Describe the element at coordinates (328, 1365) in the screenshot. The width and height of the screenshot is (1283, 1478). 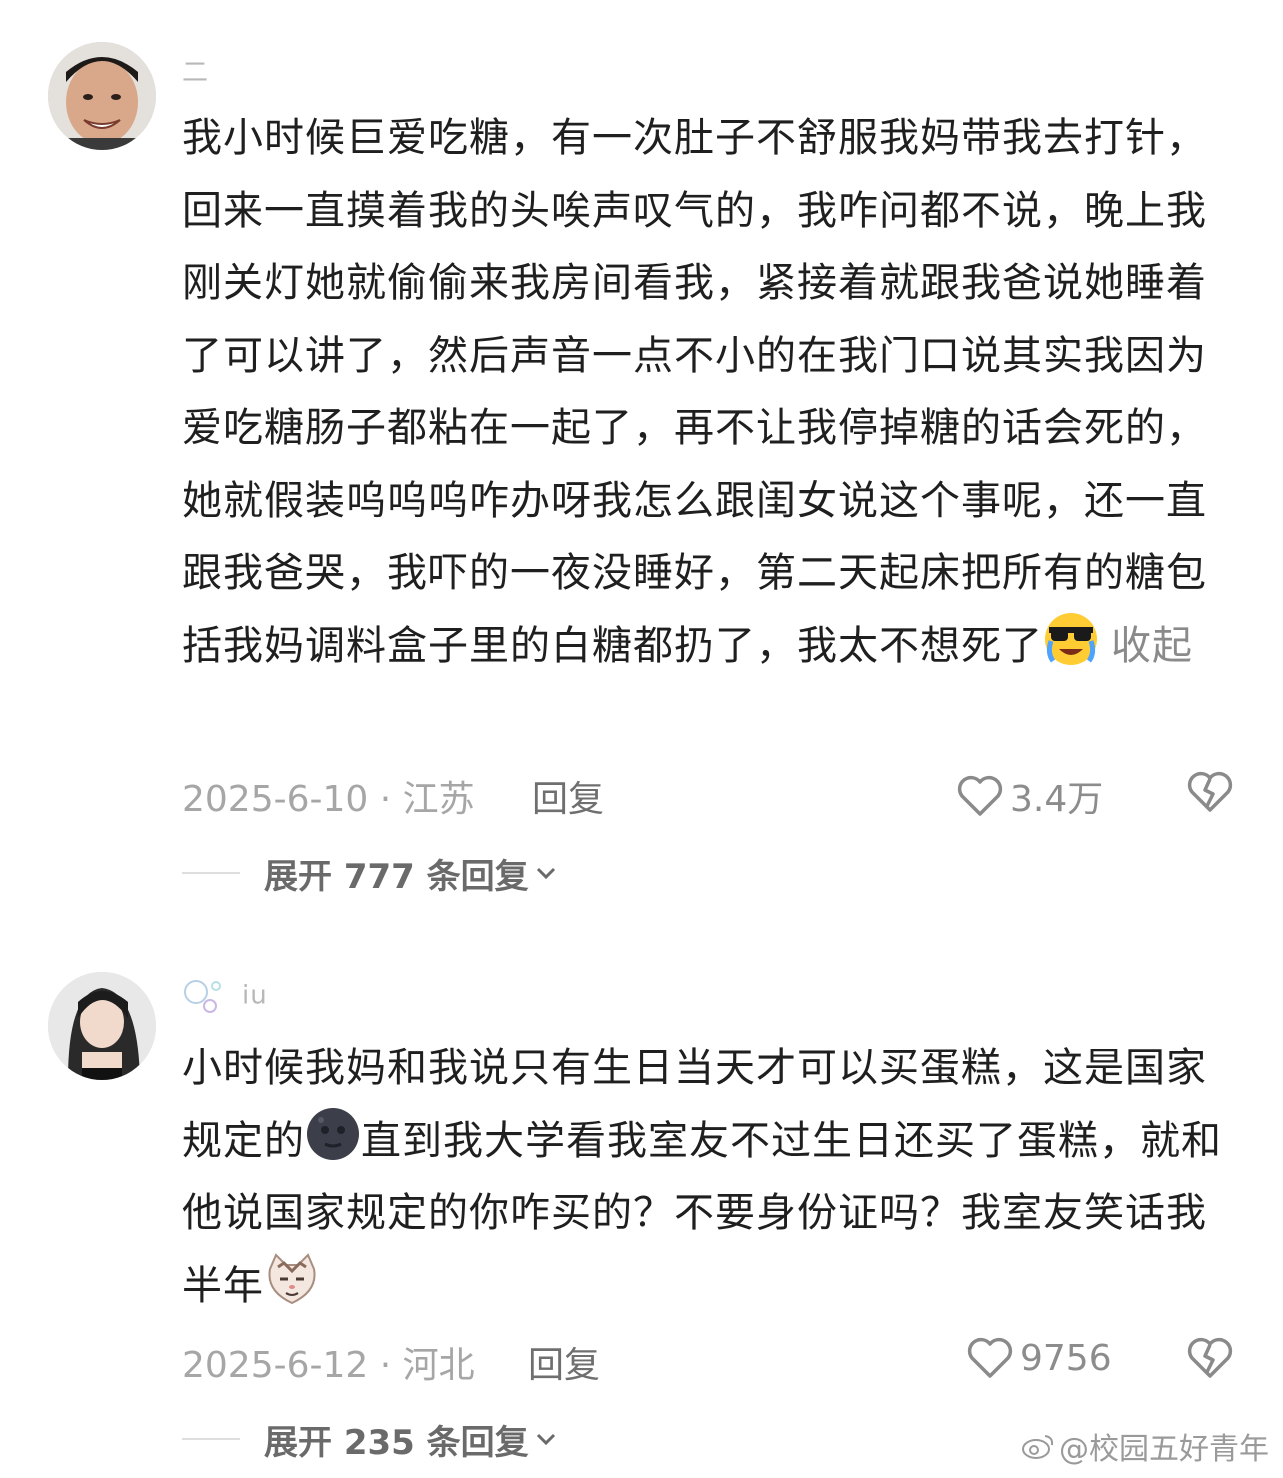
I see `date-location: 2025-6-12 · 河北` at that location.